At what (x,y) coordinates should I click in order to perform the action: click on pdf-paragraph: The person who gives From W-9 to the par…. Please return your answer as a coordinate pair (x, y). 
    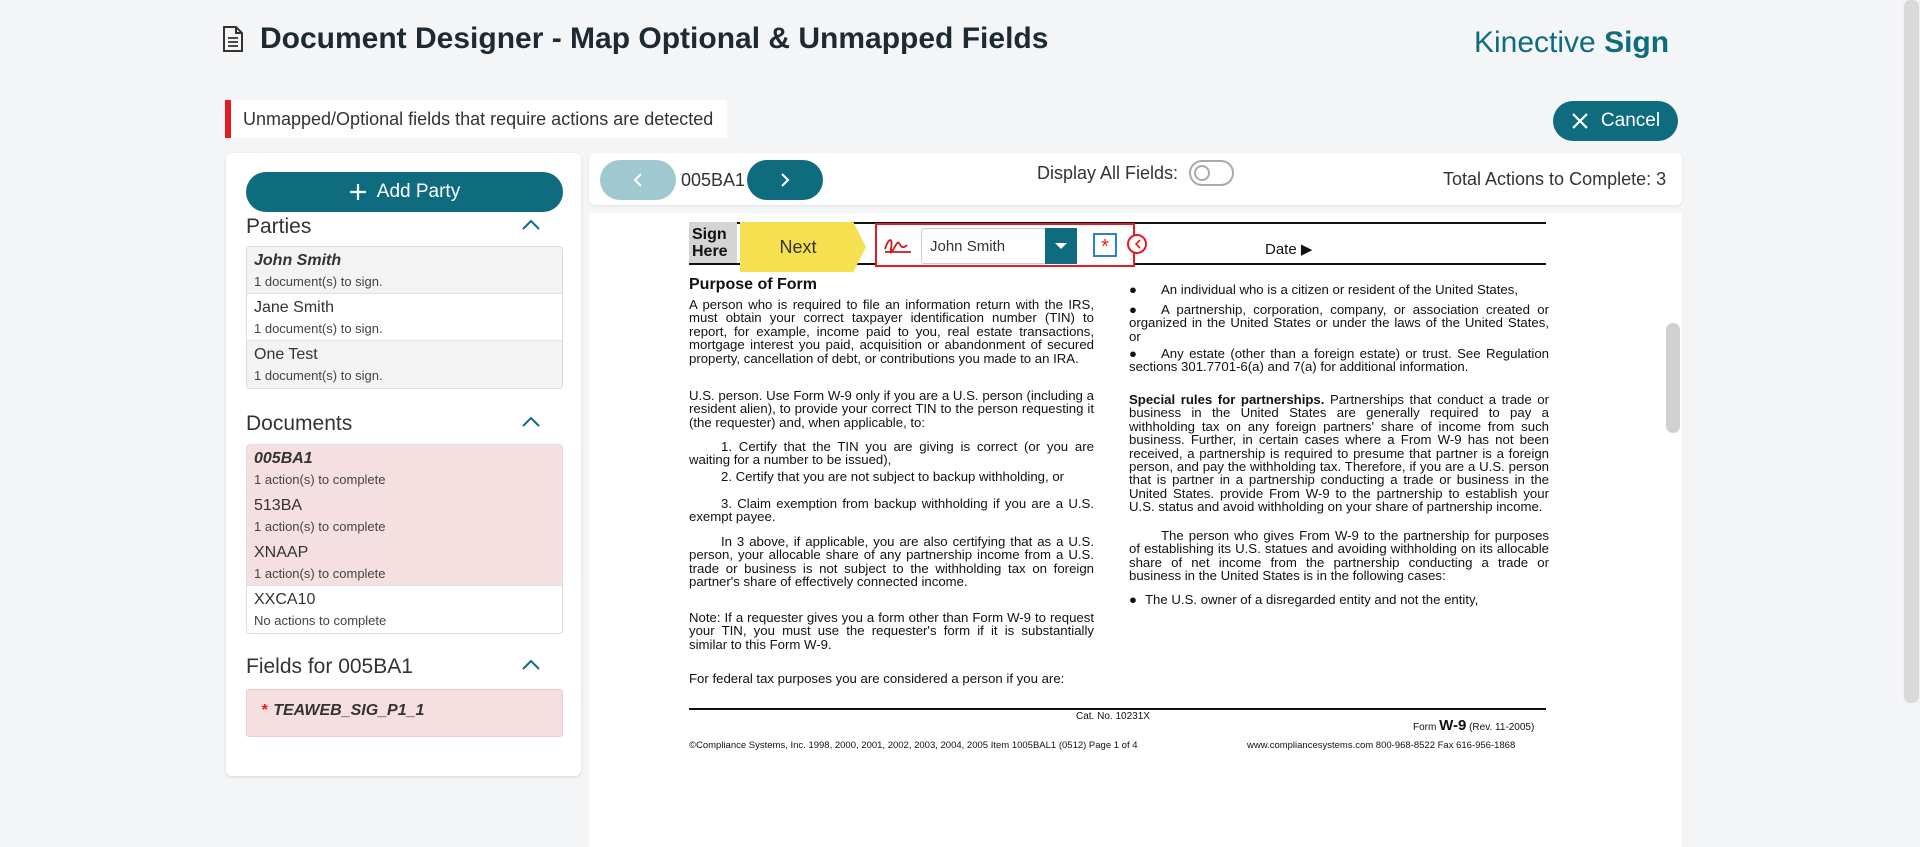
    Looking at the image, I should click on (1339, 556).